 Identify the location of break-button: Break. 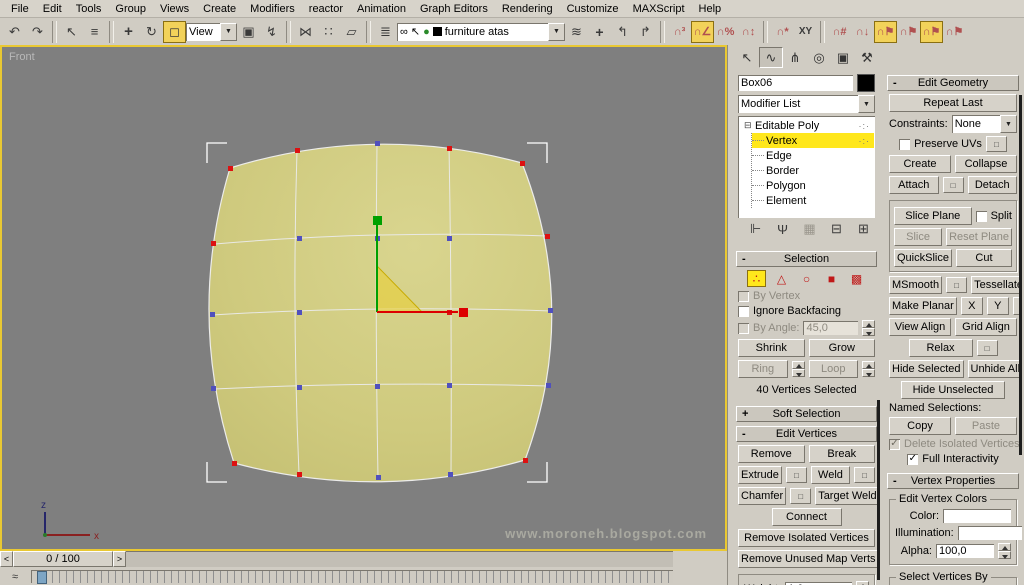
(841, 454).